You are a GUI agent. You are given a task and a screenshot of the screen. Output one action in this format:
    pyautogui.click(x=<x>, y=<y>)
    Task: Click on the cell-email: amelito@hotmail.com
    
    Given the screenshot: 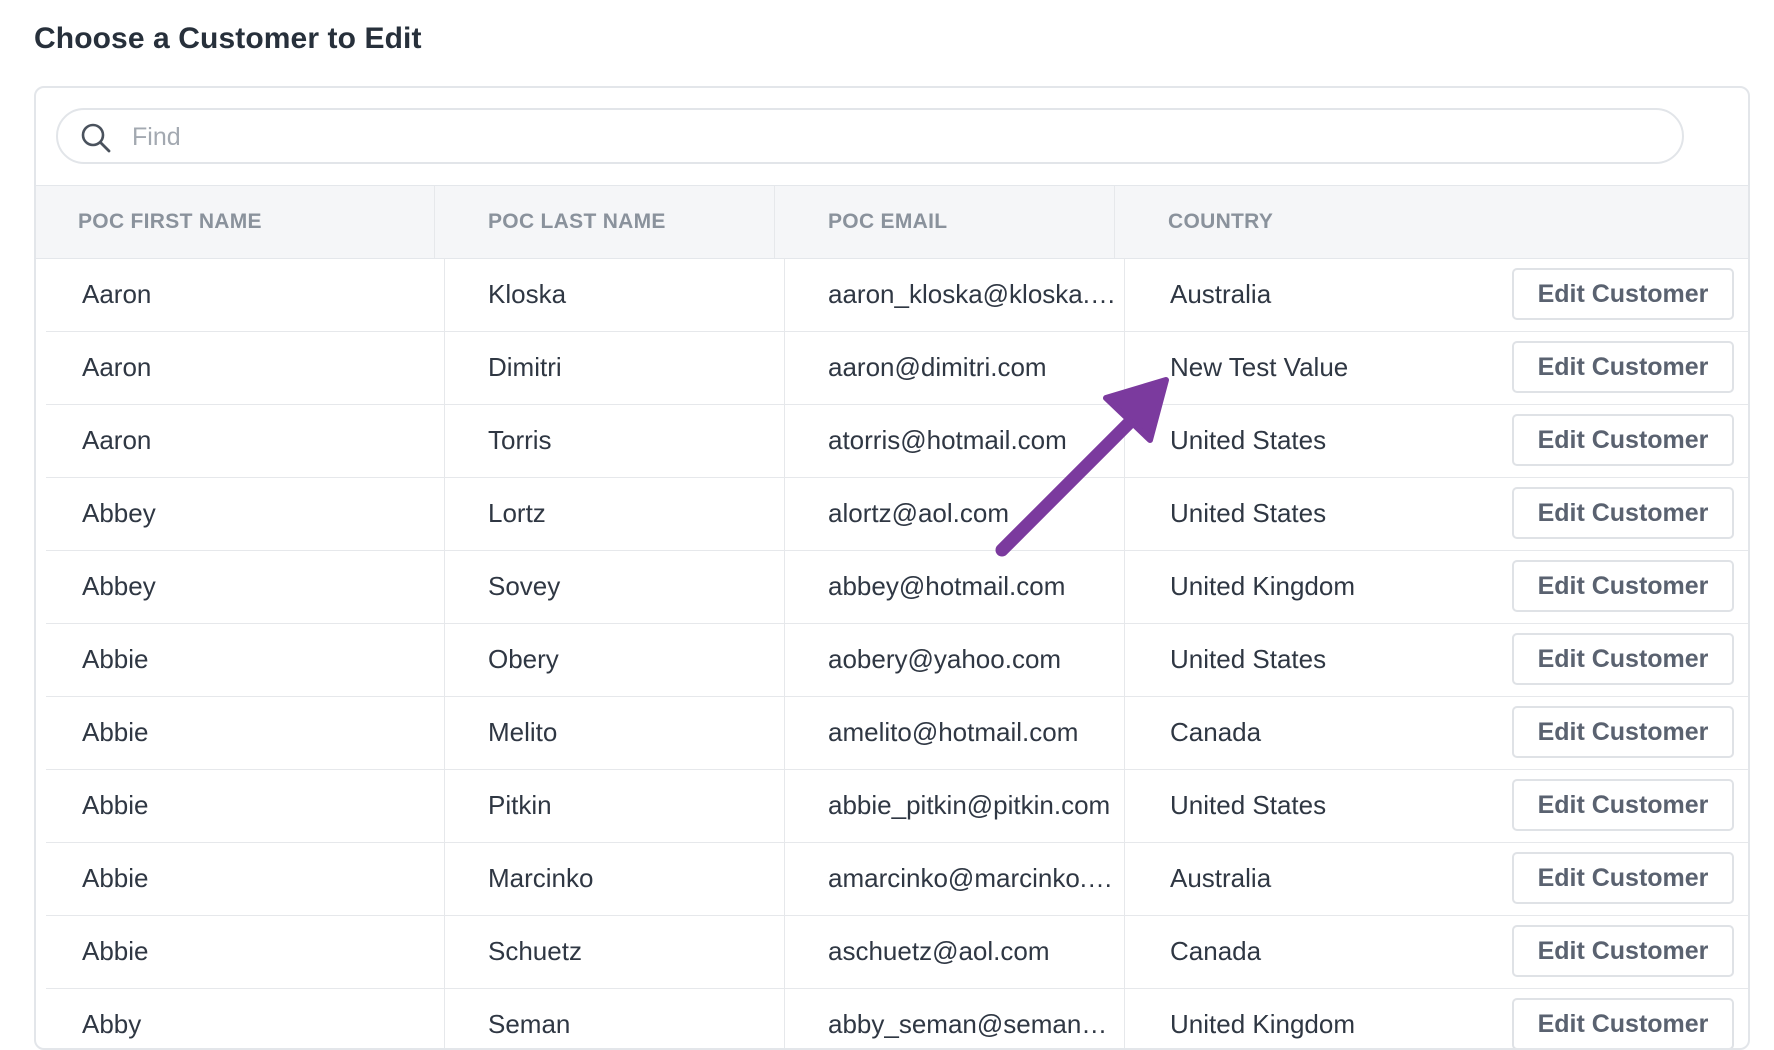 What is the action you would take?
    pyautogui.click(x=953, y=732)
    